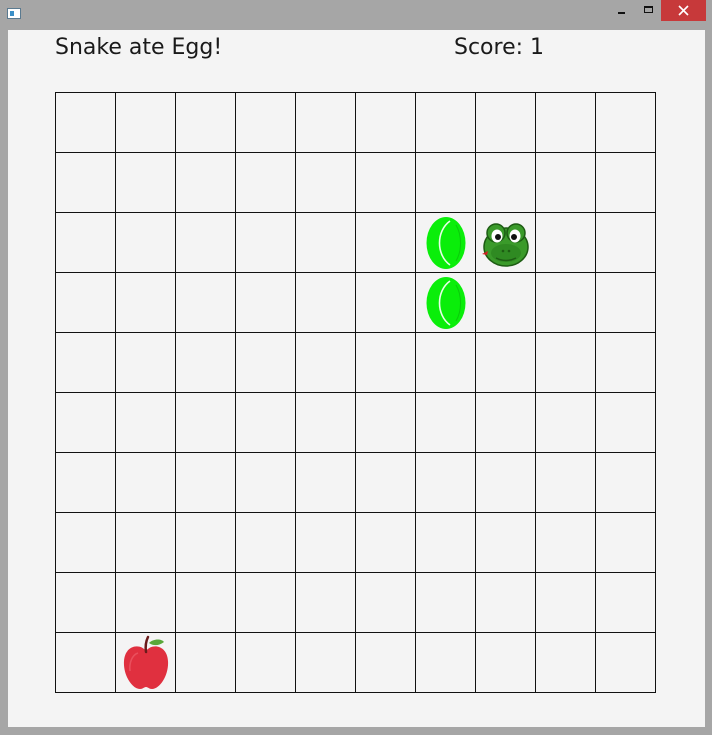 The height and width of the screenshot is (735, 712). I want to click on apple-food, so click(146, 663).